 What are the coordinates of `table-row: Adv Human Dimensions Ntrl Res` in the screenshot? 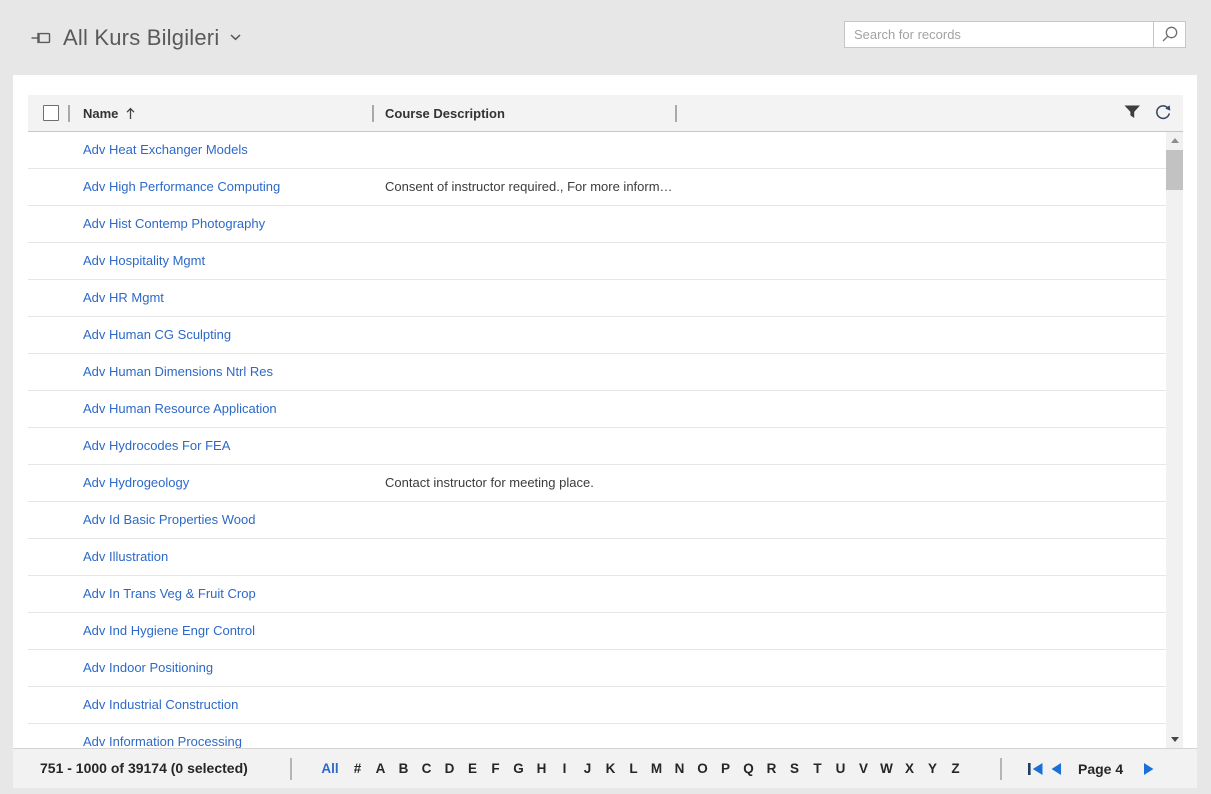 It's located at (605, 372).